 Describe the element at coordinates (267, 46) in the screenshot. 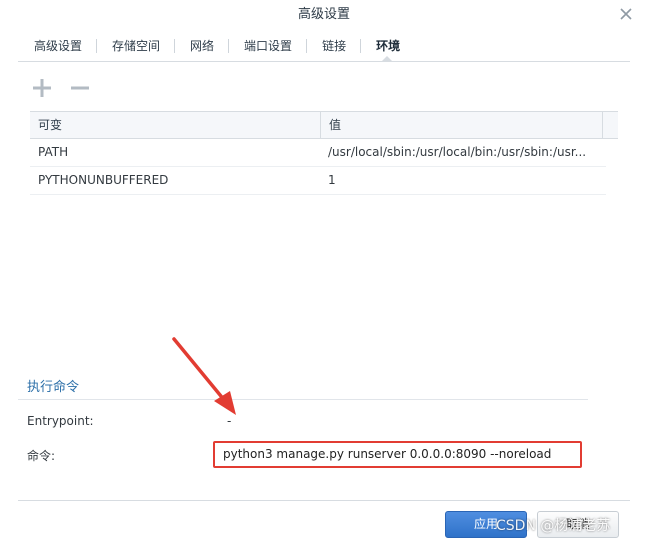

I see `tab-port-settings: 端口设置` at that location.